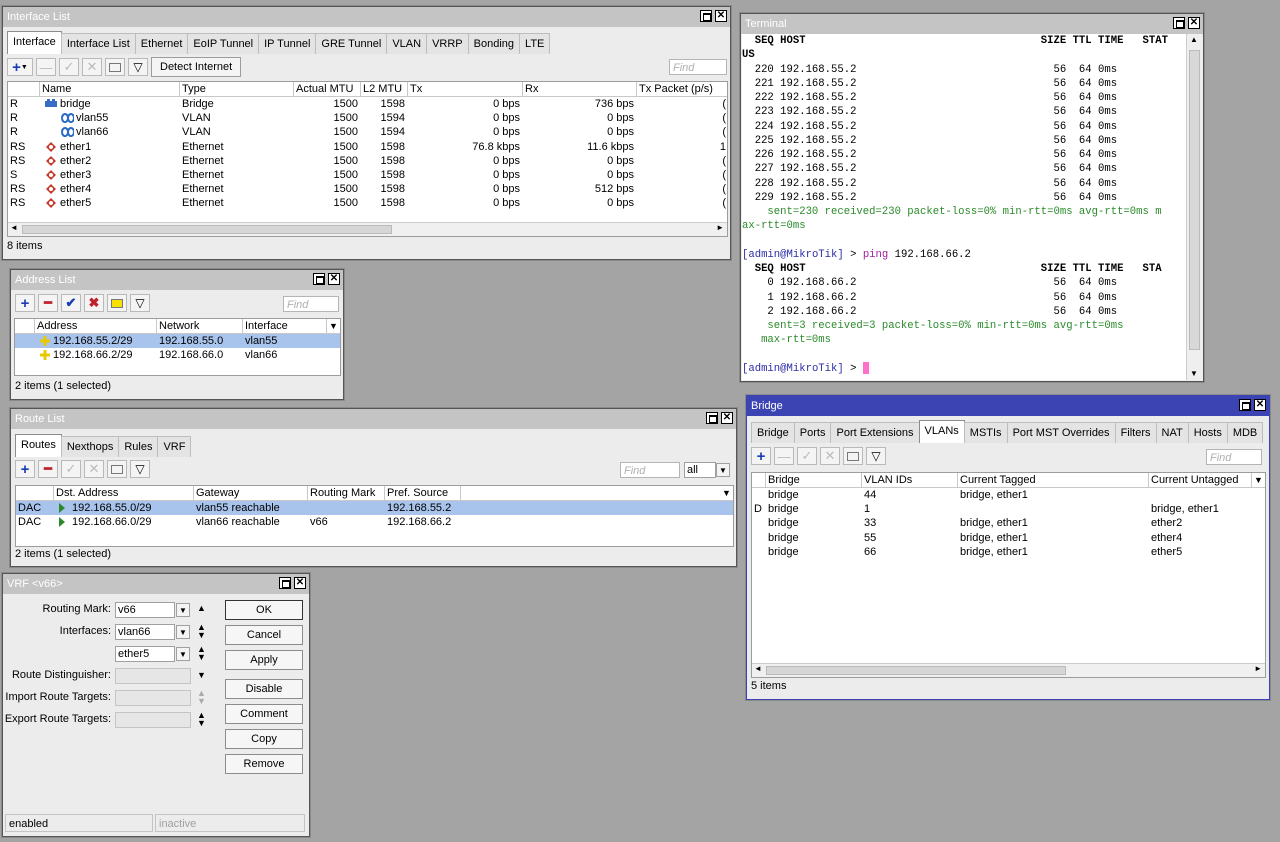 The height and width of the screenshot is (842, 1280). What do you see at coordinates (201, 697) in the screenshot?
I see `import-route-targets-updown-icon: ▲ ▼` at bounding box center [201, 697].